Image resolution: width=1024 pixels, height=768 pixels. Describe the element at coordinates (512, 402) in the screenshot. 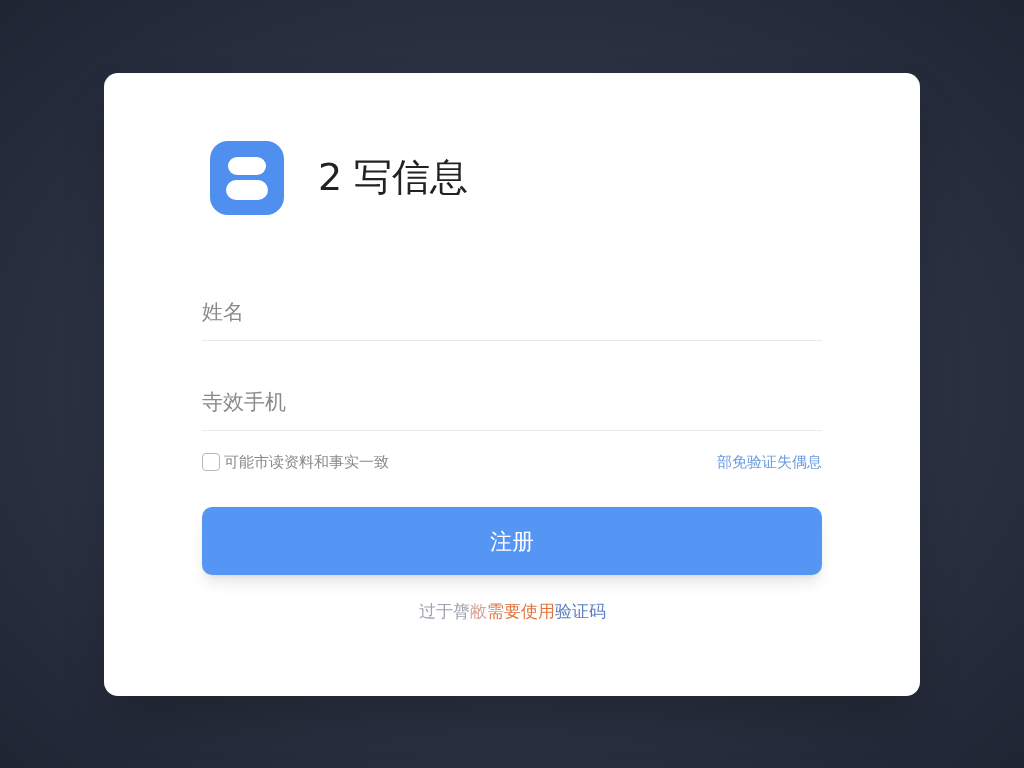

I see `input-field: 寺效手机` at that location.